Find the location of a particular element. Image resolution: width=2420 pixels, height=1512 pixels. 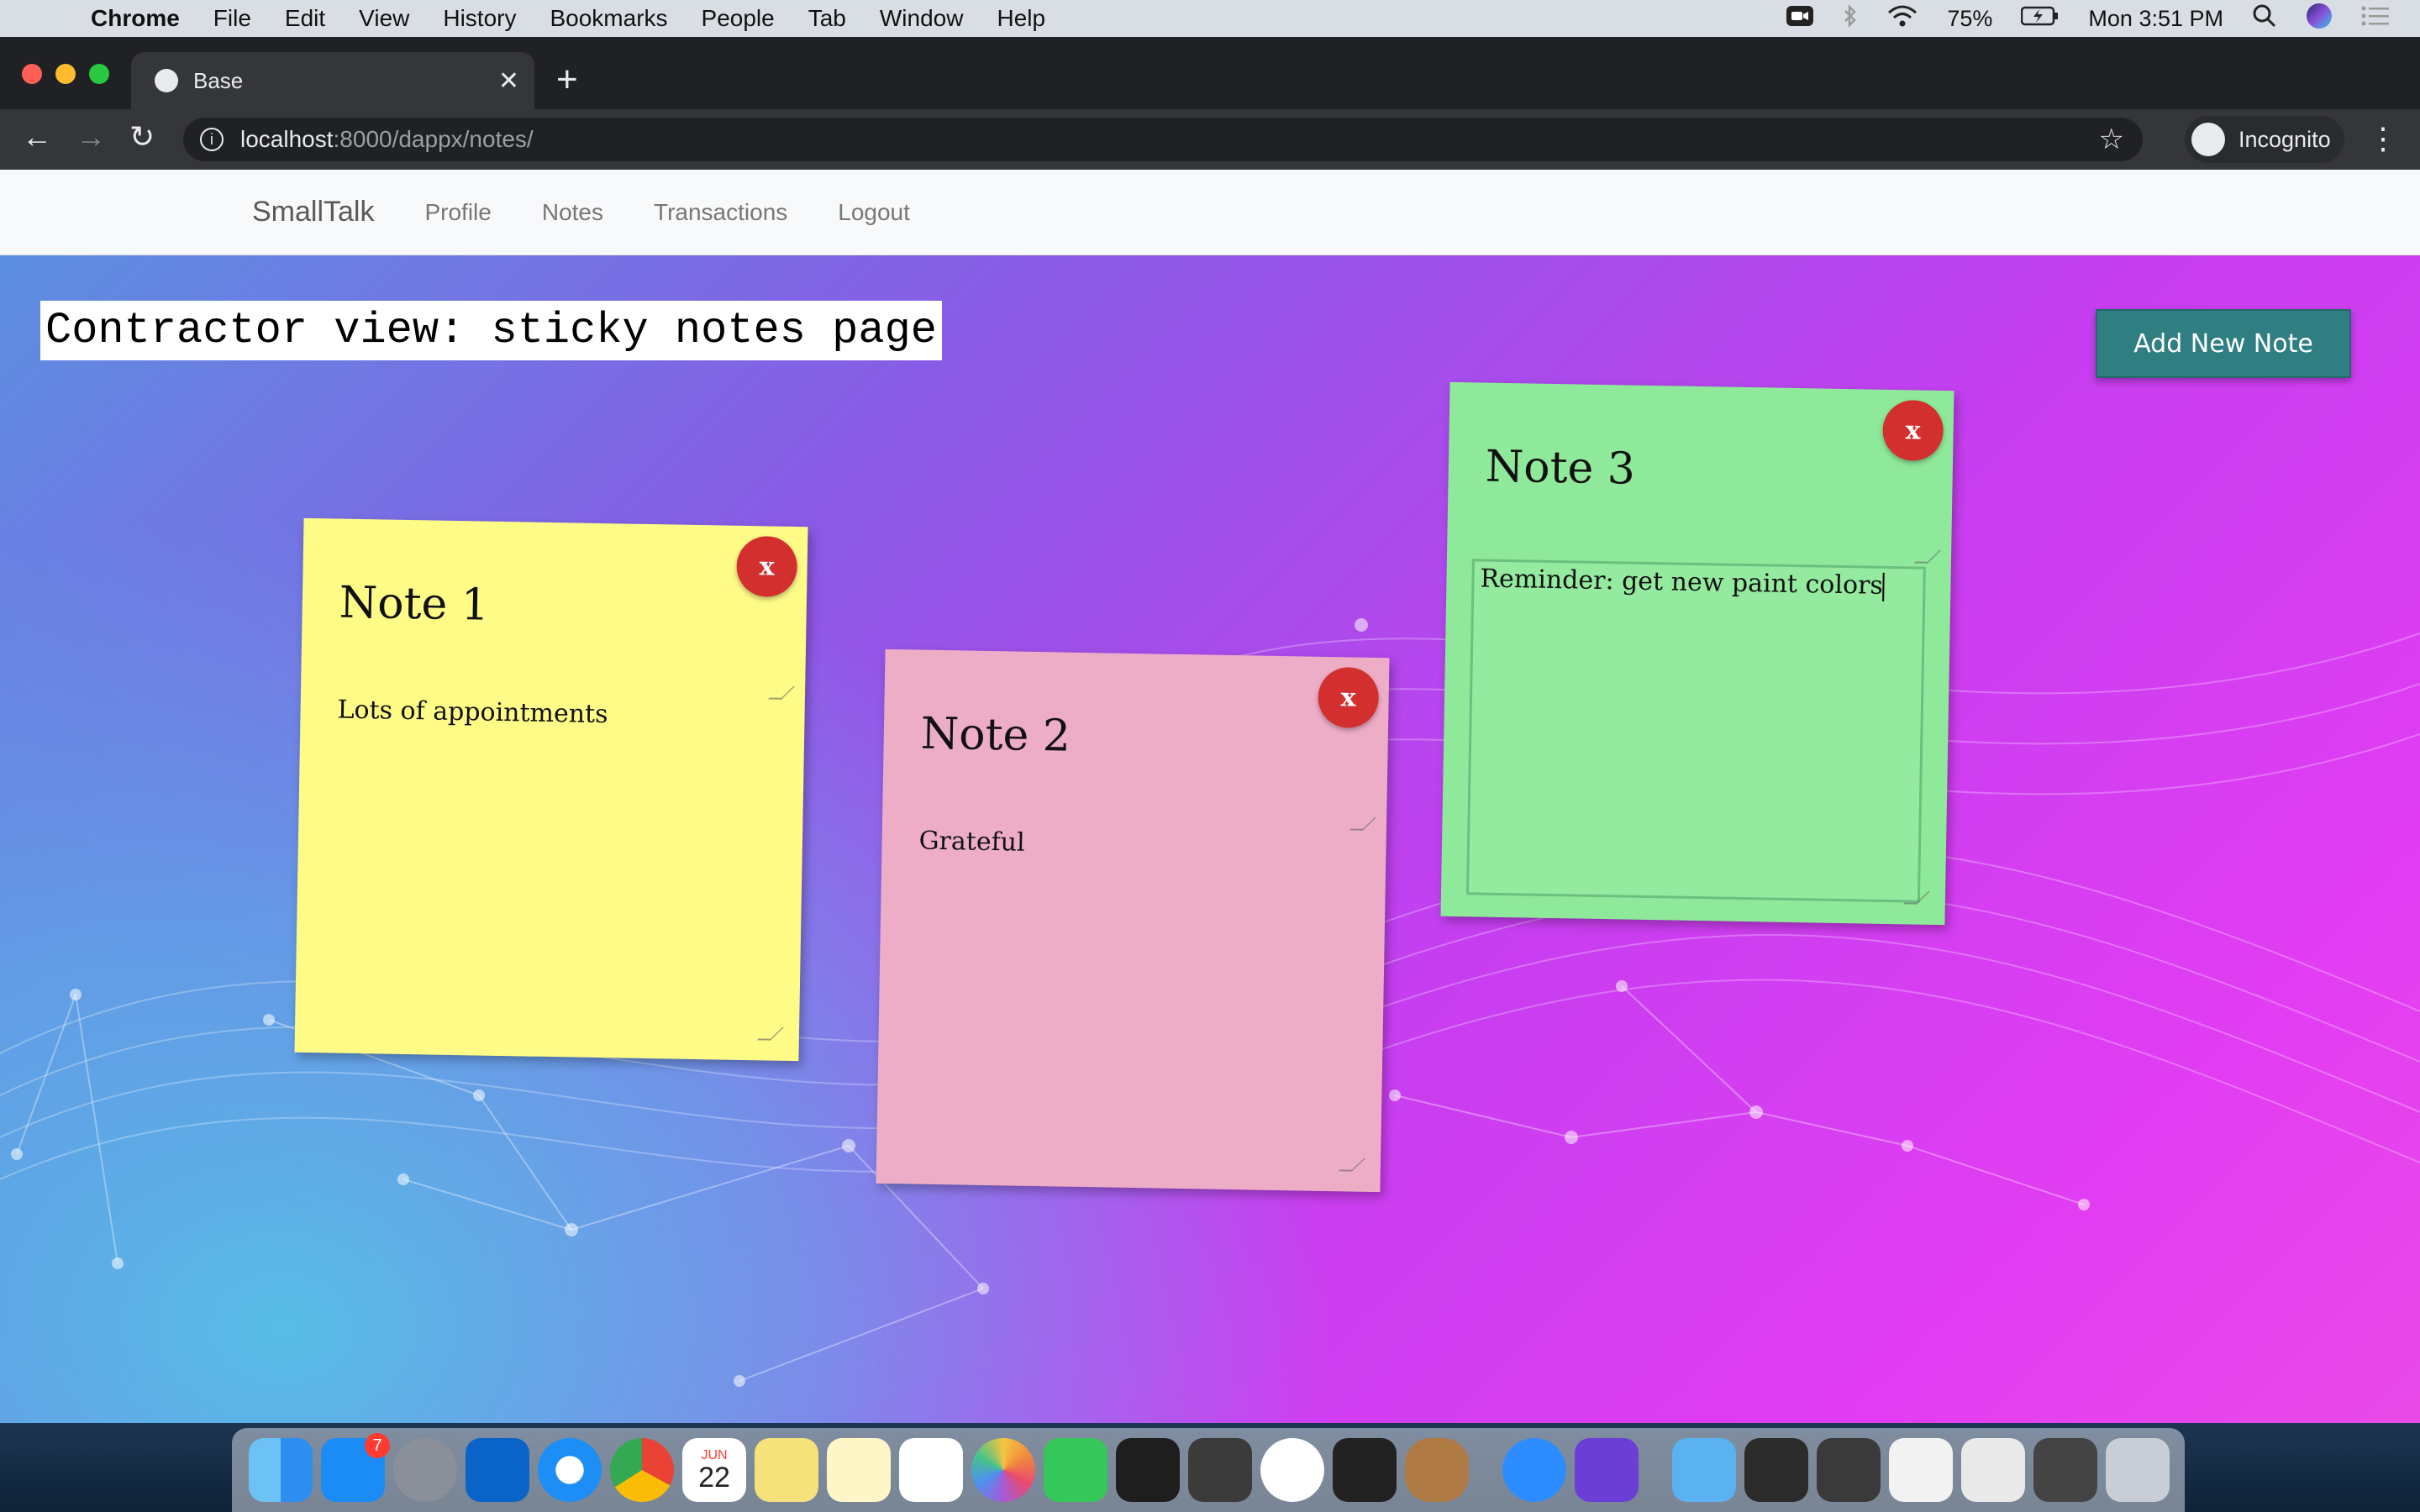

battery-percent: 75% is located at coordinates (1970, 18).